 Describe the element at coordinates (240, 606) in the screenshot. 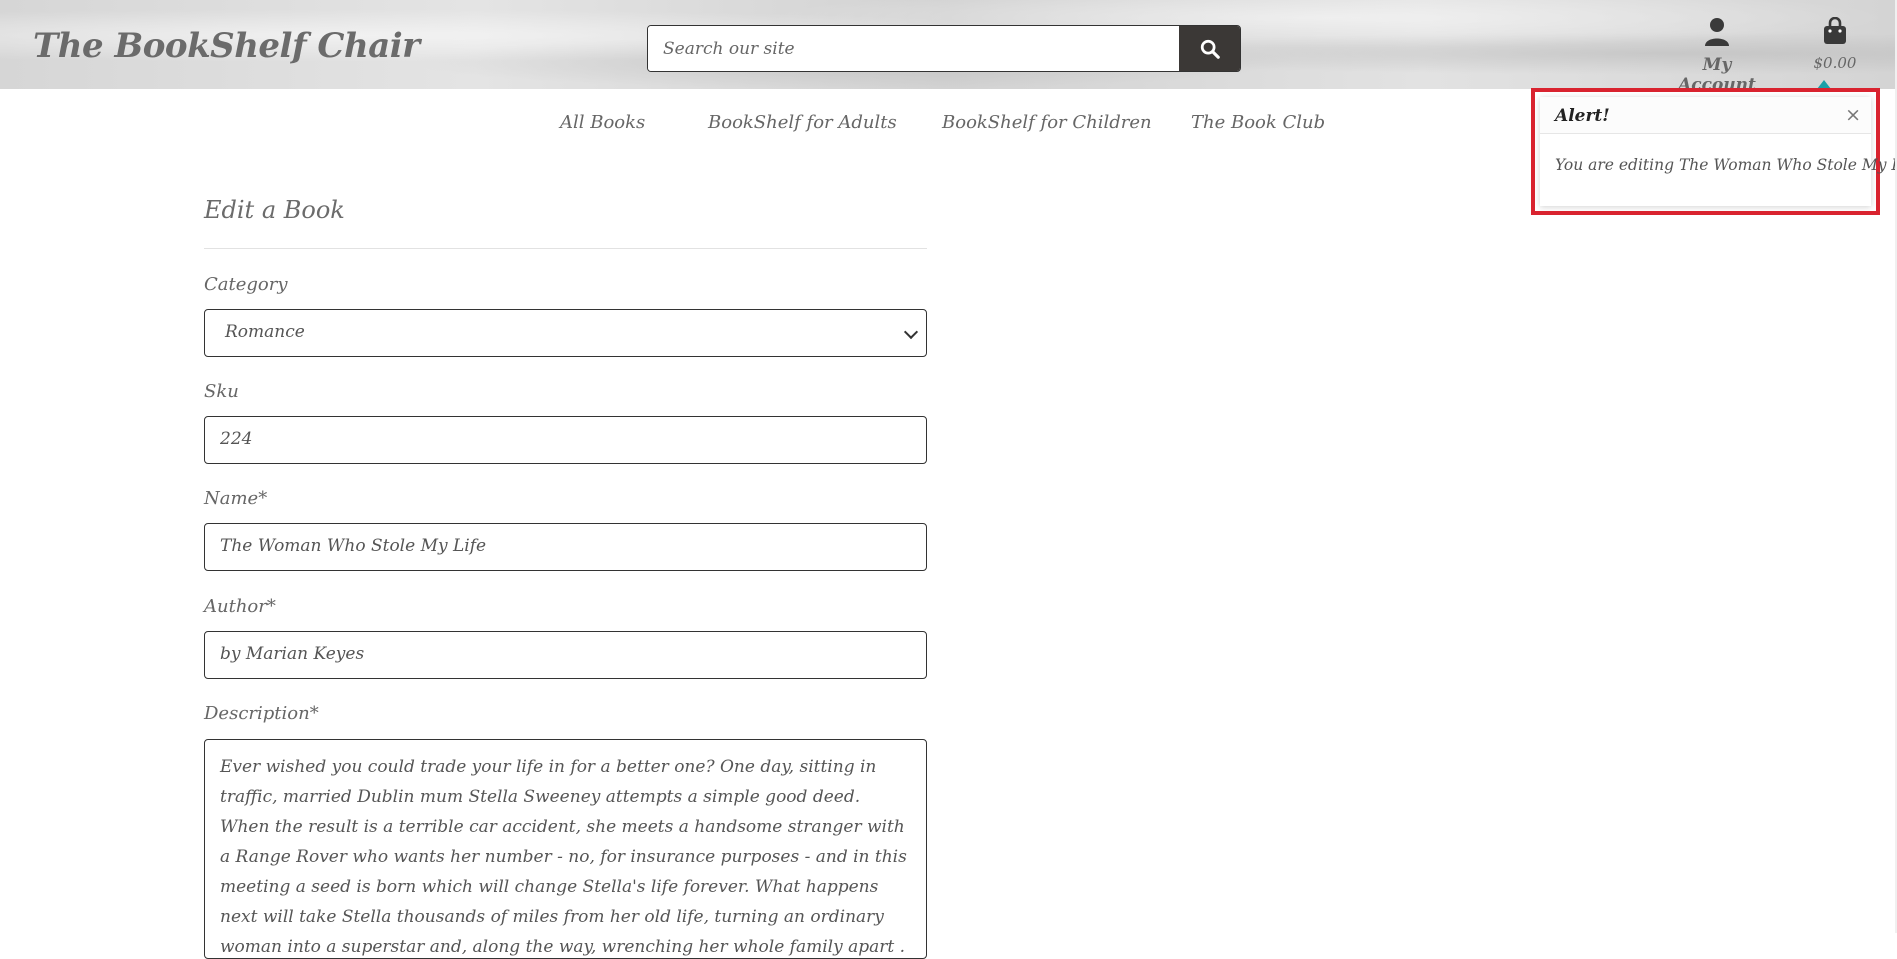

I see `author-label: Author*` at that location.